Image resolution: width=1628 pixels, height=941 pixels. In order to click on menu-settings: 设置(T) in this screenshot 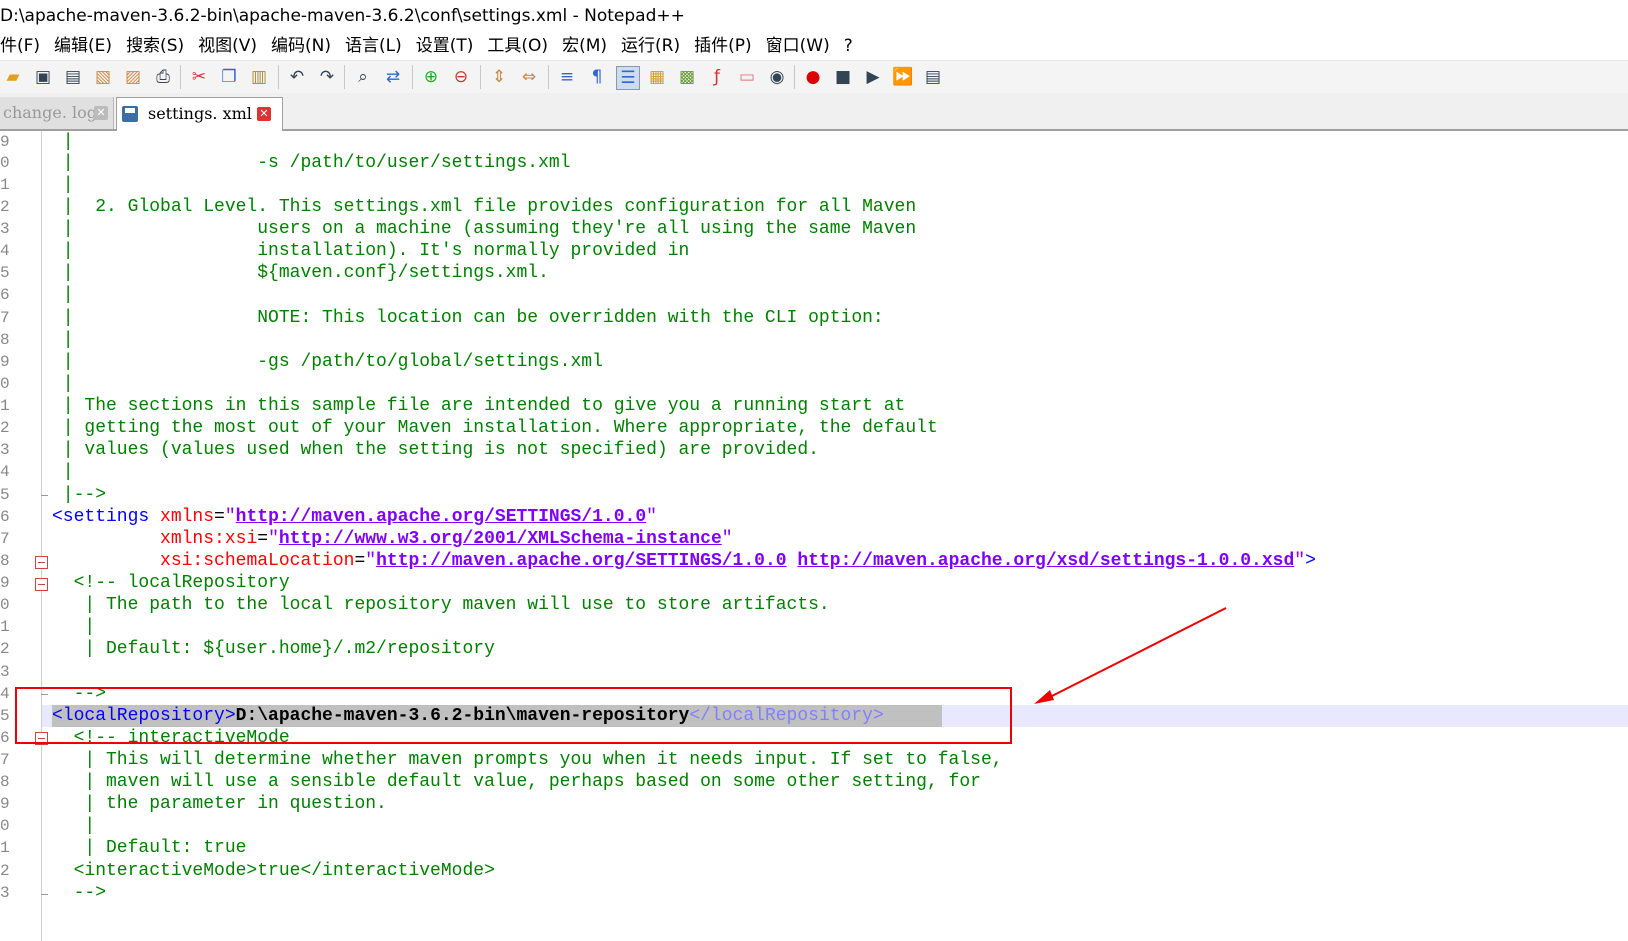, I will do `click(445, 46)`.